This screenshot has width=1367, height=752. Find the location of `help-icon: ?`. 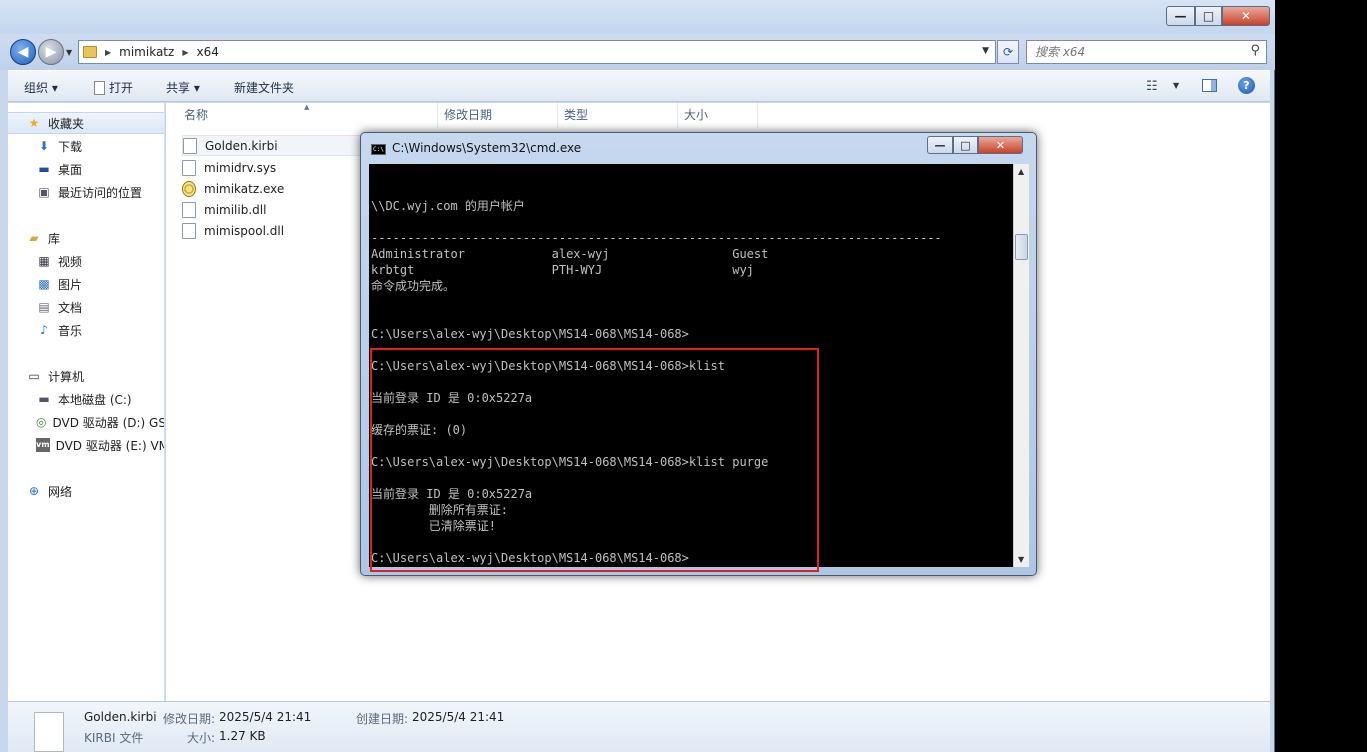

help-icon: ? is located at coordinates (1246, 85).